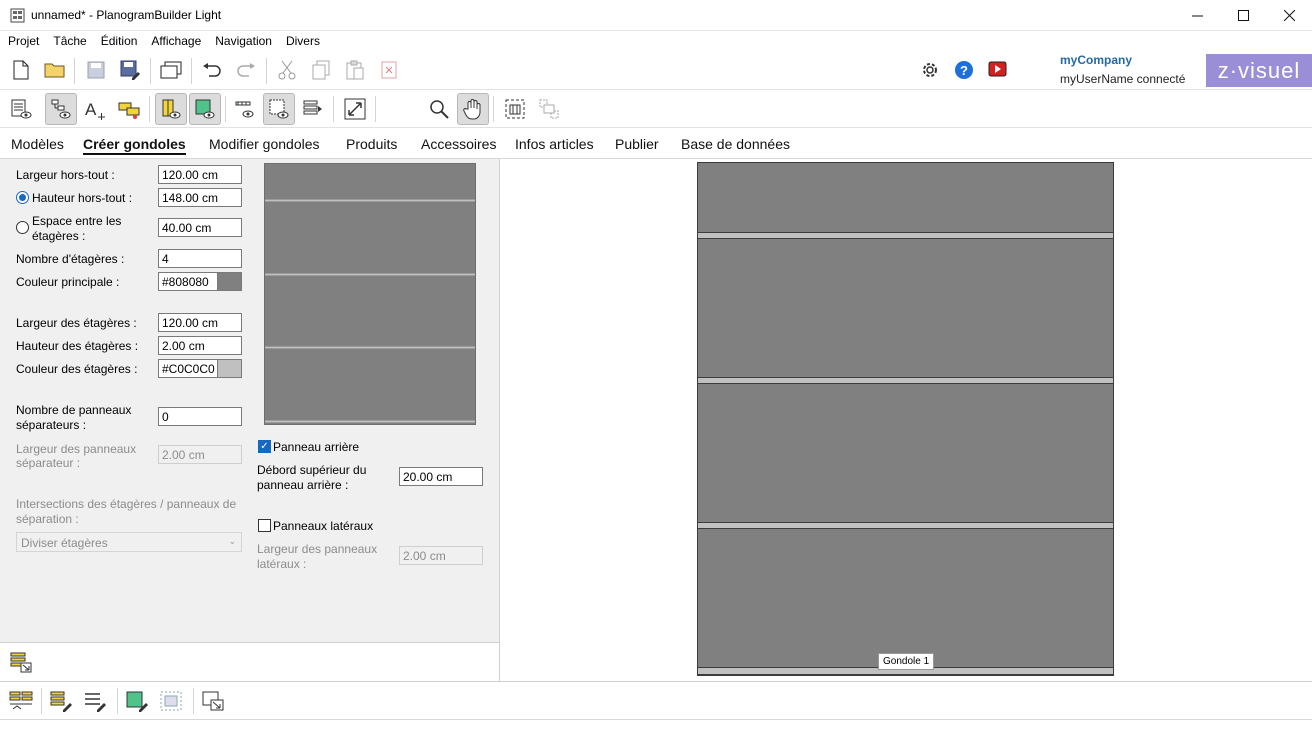 This screenshot has height=738, width=1312. I want to click on couleur-principale-input: #808080, so click(188, 281).